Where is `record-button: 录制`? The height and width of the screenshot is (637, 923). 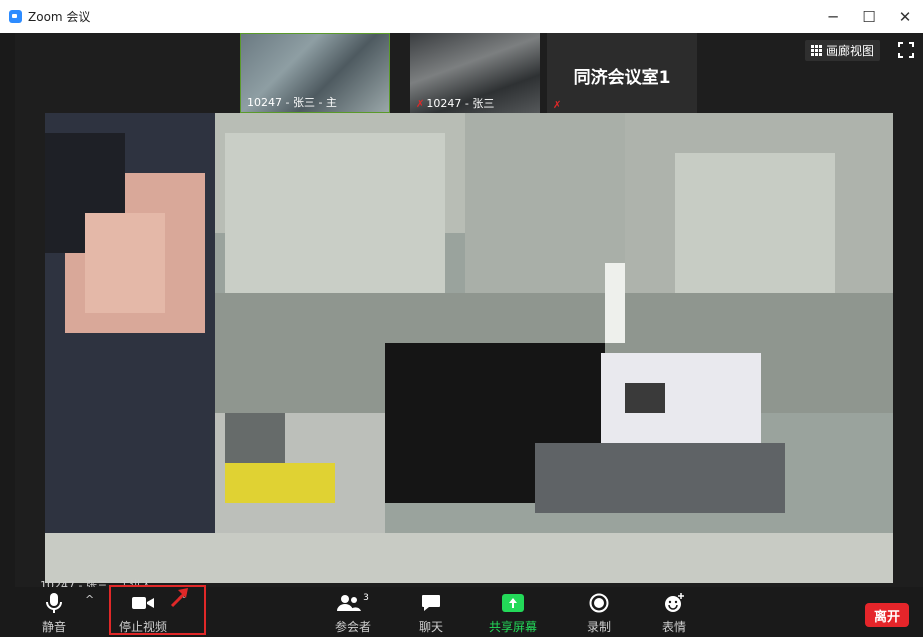
record-button: 录制 is located at coordinates (599, 612).